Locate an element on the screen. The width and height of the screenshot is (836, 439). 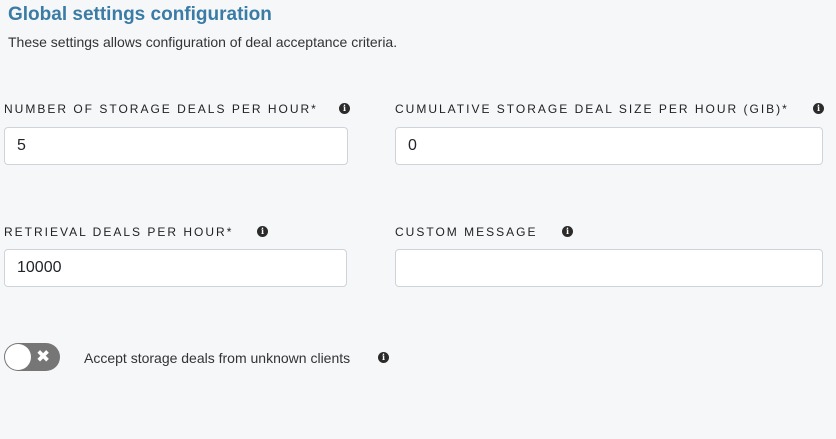
storage-deals-per-hour-label: NUMBER OF STORAGE DEALS PER HOUR* is located at coordinates (161, 109).